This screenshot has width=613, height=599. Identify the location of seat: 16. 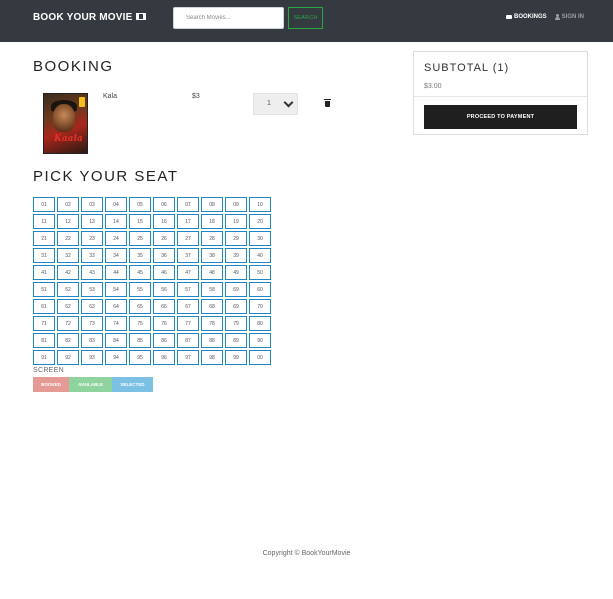
(164, 221).